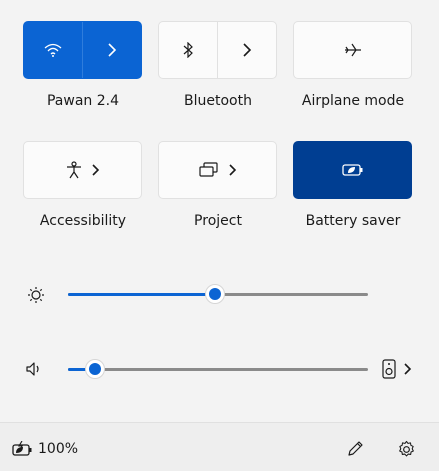 The width and height of the screenshot is (439, 471). I want to click on brightness-slider-thumb, so click(215, 294).